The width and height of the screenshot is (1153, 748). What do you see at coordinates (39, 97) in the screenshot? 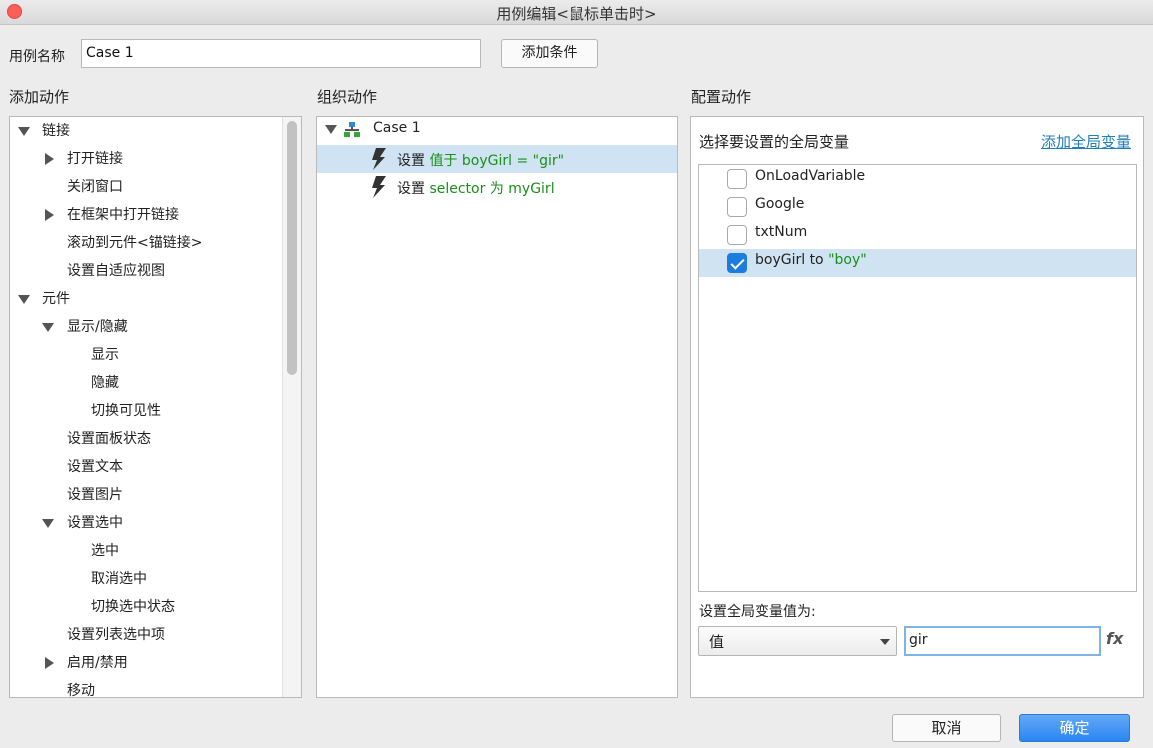
I see `add-action-heading: 添加动作` at bounding box center [39, 97].